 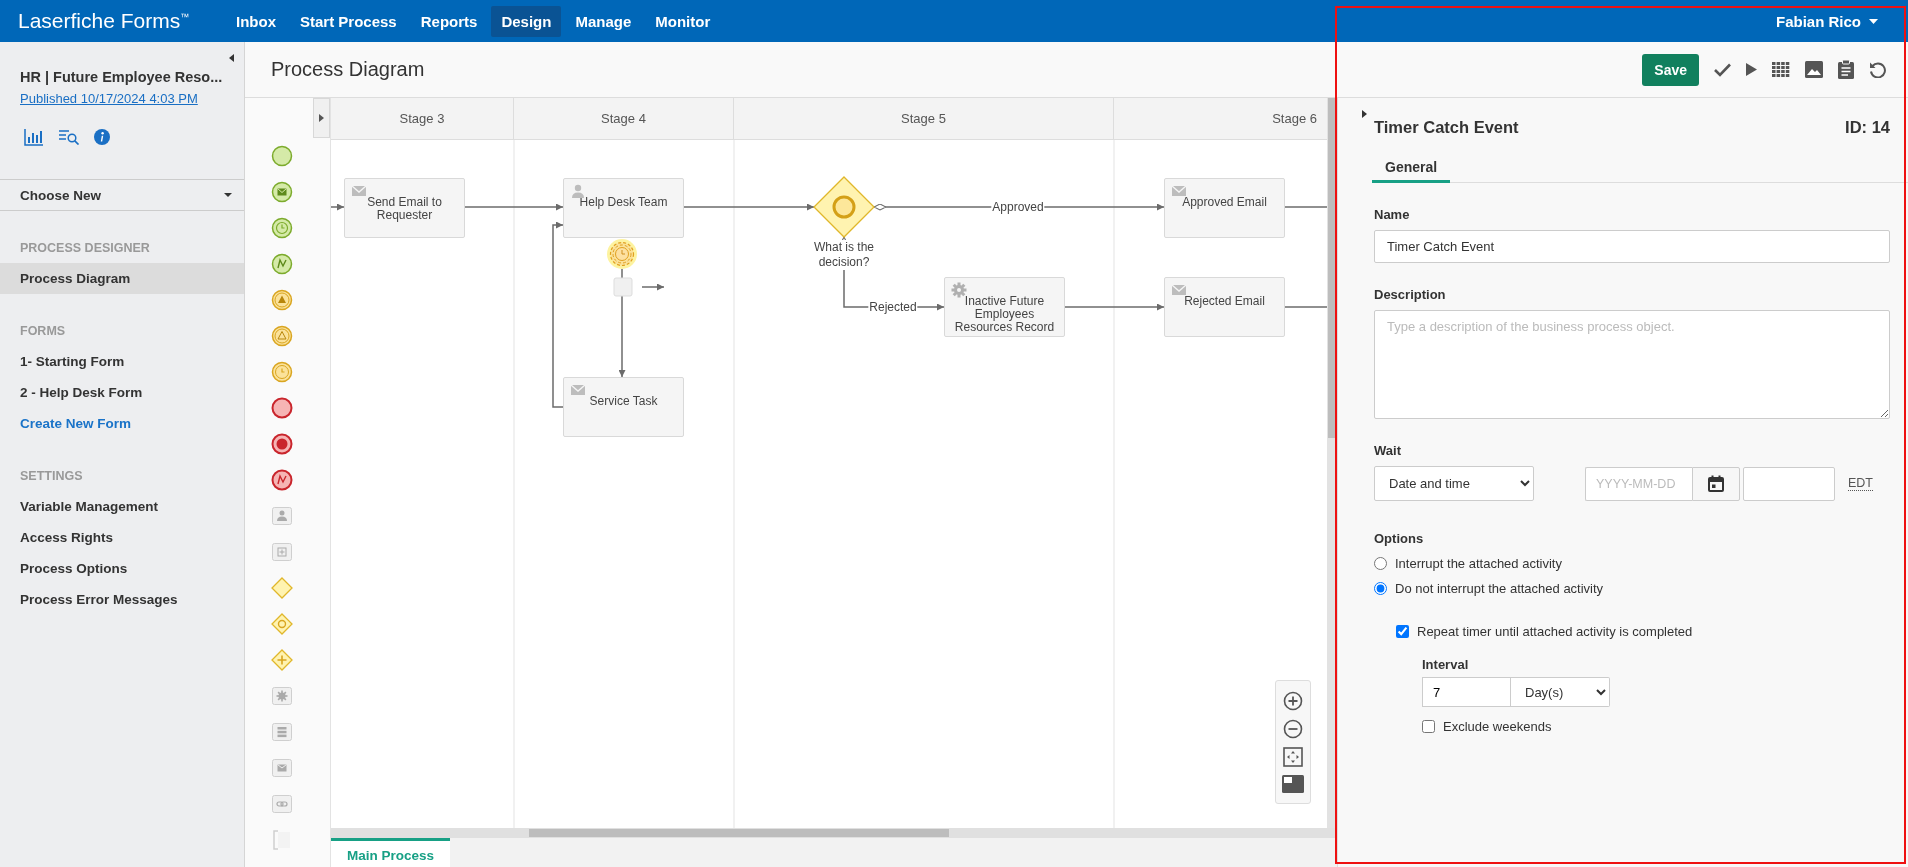 What do you see at coordinates (624, 118) in the screenshot?
I see `stage-header: Stage 4` at bounding box center [624, 118].